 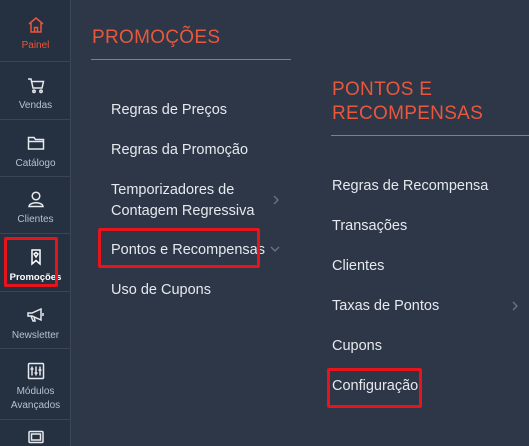 What do you see at coordinates (188, 250) in the screenshot?
I see `menu-item-pontos-e-recompensas: Pontos e Recompensas` at bounding box center [188, 250].